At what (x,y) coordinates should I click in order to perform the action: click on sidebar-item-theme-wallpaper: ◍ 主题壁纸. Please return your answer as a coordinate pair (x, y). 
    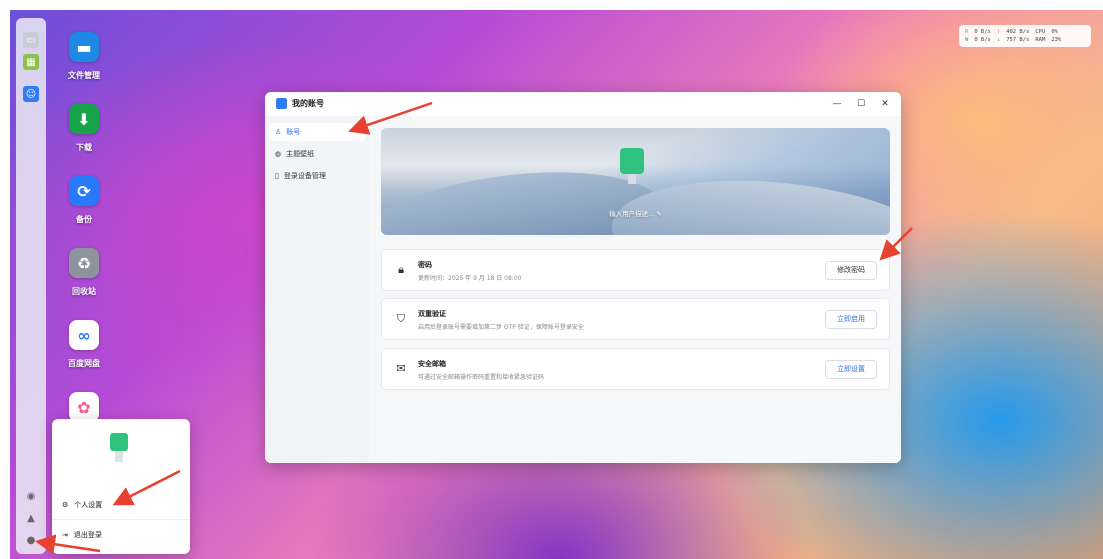
    Looking at the image, I should click on (317, 154).